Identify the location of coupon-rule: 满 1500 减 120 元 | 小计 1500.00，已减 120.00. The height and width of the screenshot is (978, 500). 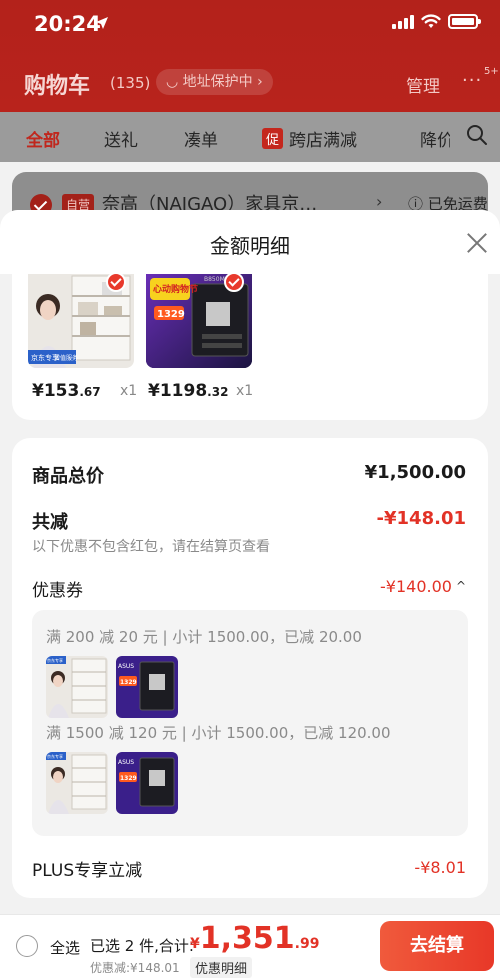
(218, 733).